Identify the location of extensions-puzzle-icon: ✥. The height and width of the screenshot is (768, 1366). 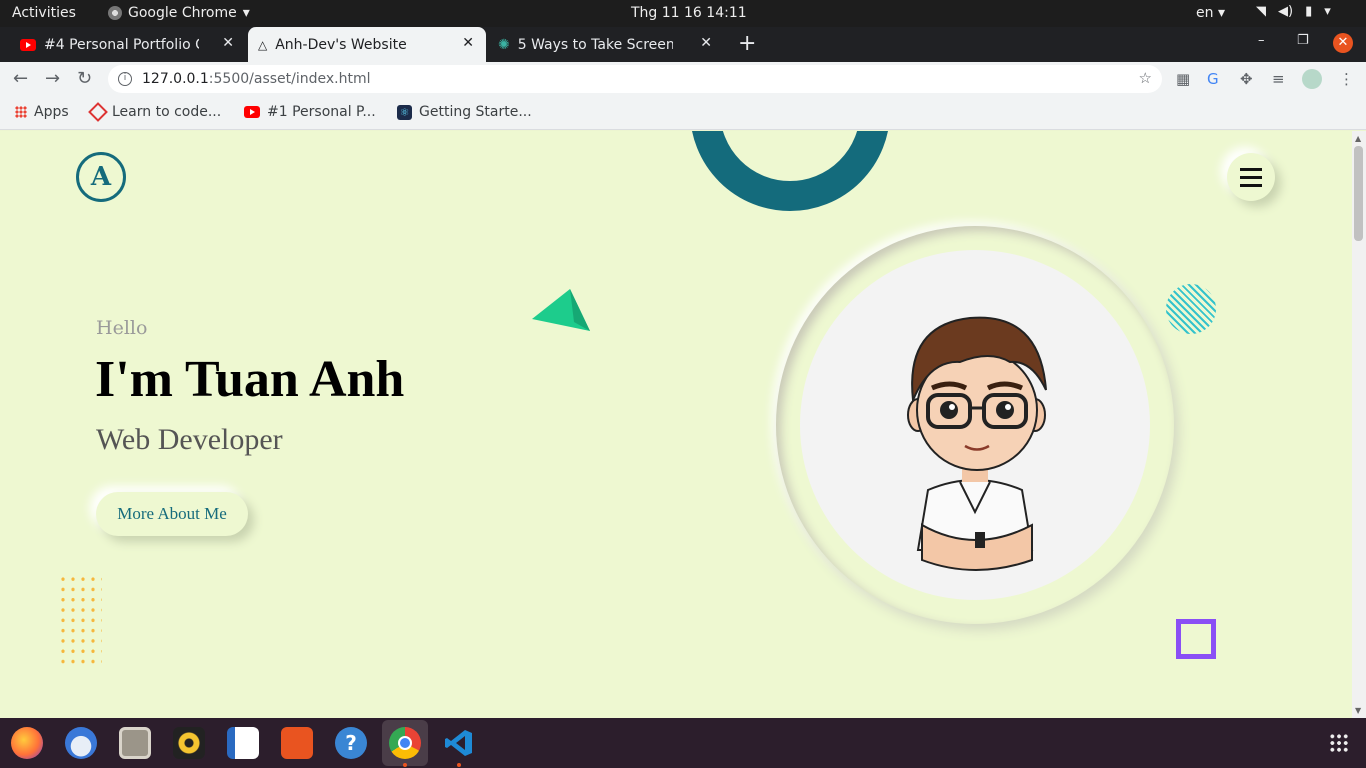
(1246, 79).